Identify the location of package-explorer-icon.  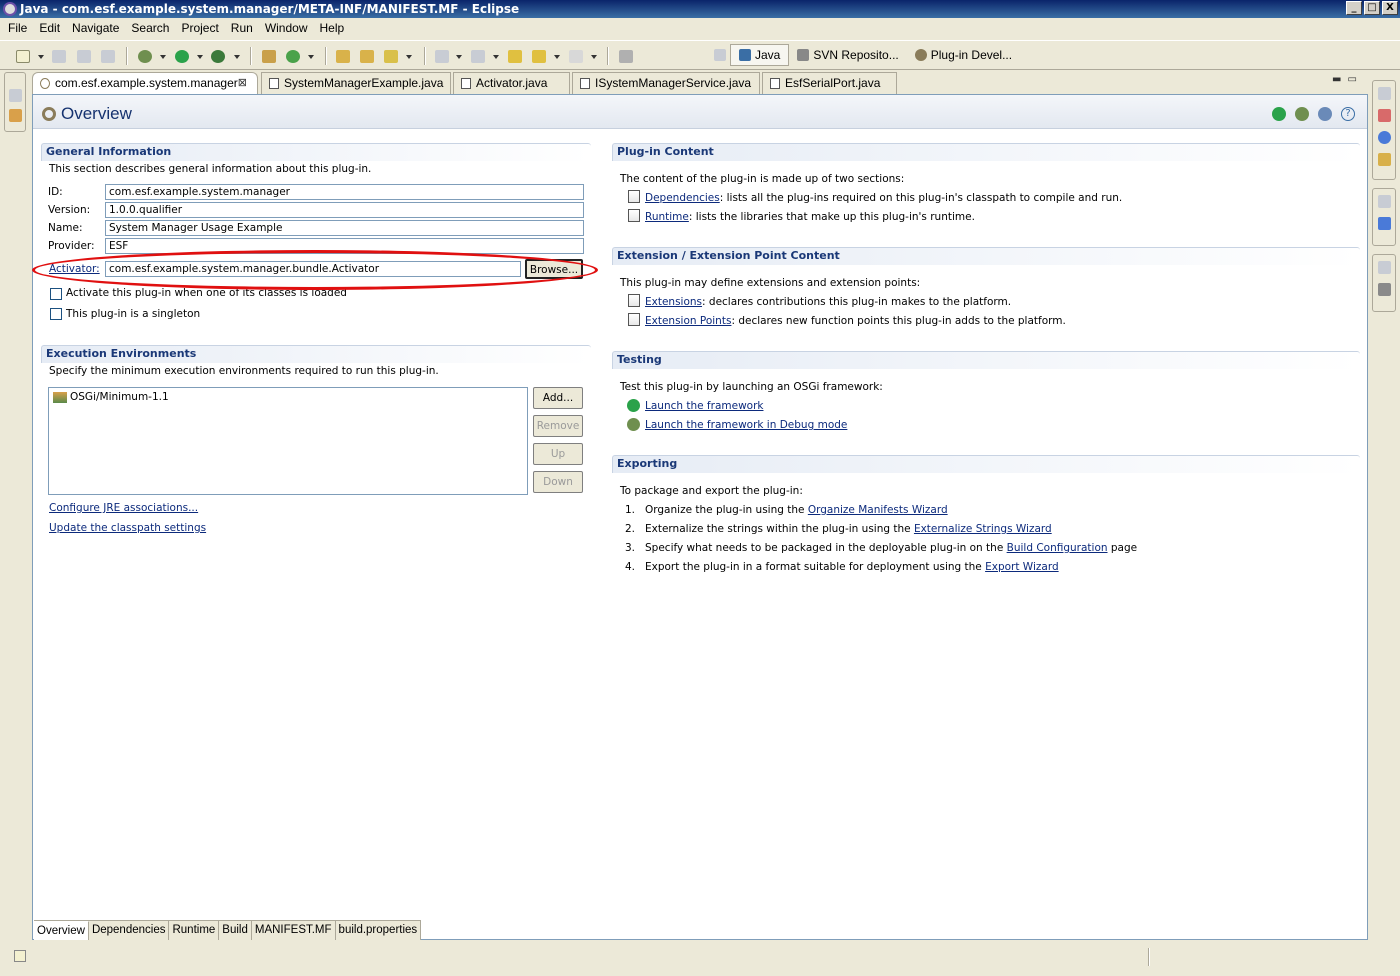
(15, 115).